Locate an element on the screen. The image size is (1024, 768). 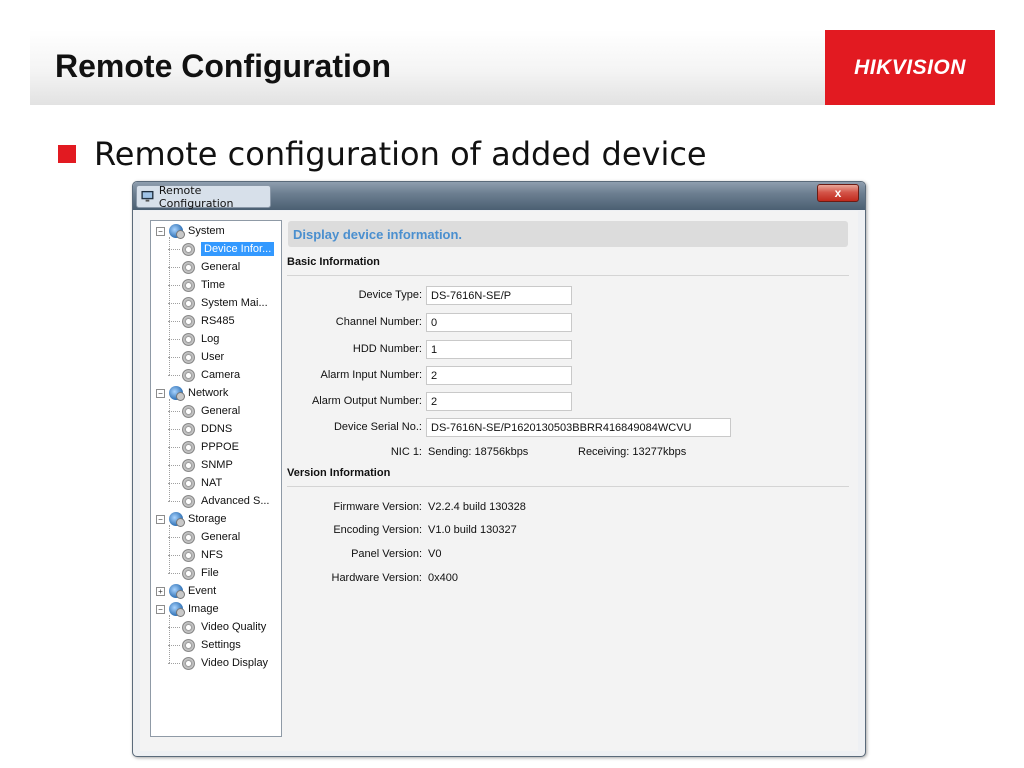
tree-node-image: − Image is located at coordinates (187, 609).